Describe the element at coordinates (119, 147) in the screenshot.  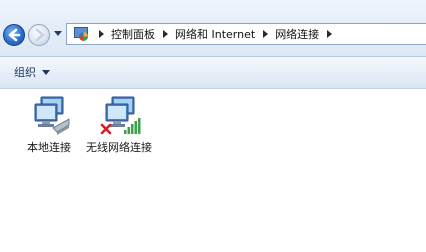
I see `connection-label: 无线网络连接` at that location.